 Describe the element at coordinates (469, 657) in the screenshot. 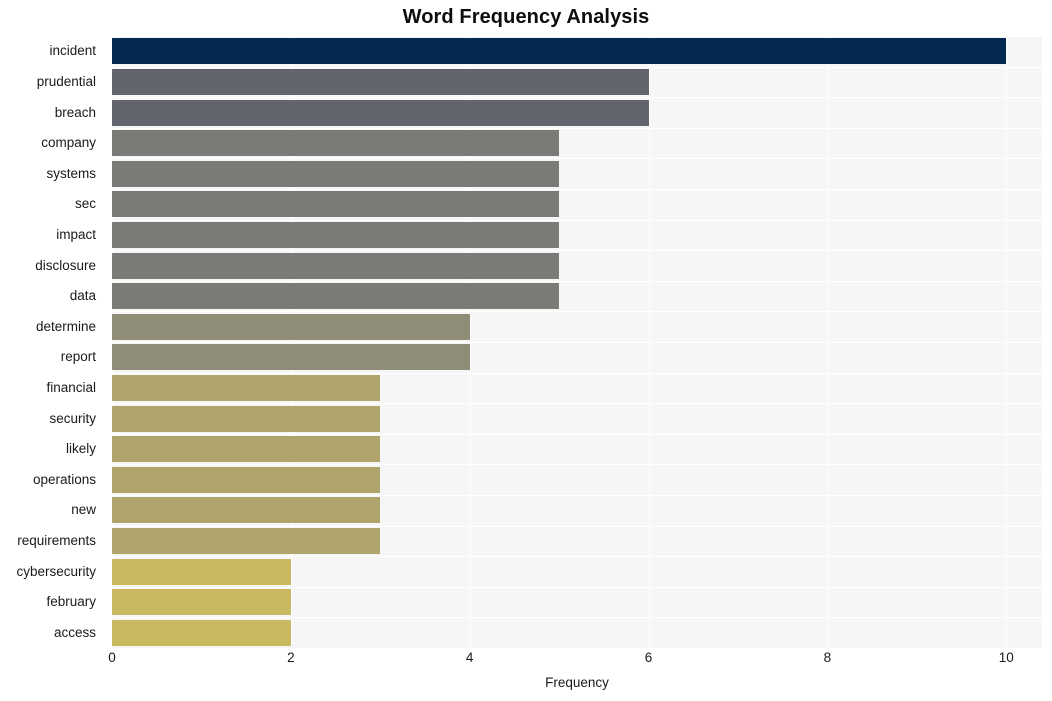

I see `x-tick-label-4: 4` at that location.